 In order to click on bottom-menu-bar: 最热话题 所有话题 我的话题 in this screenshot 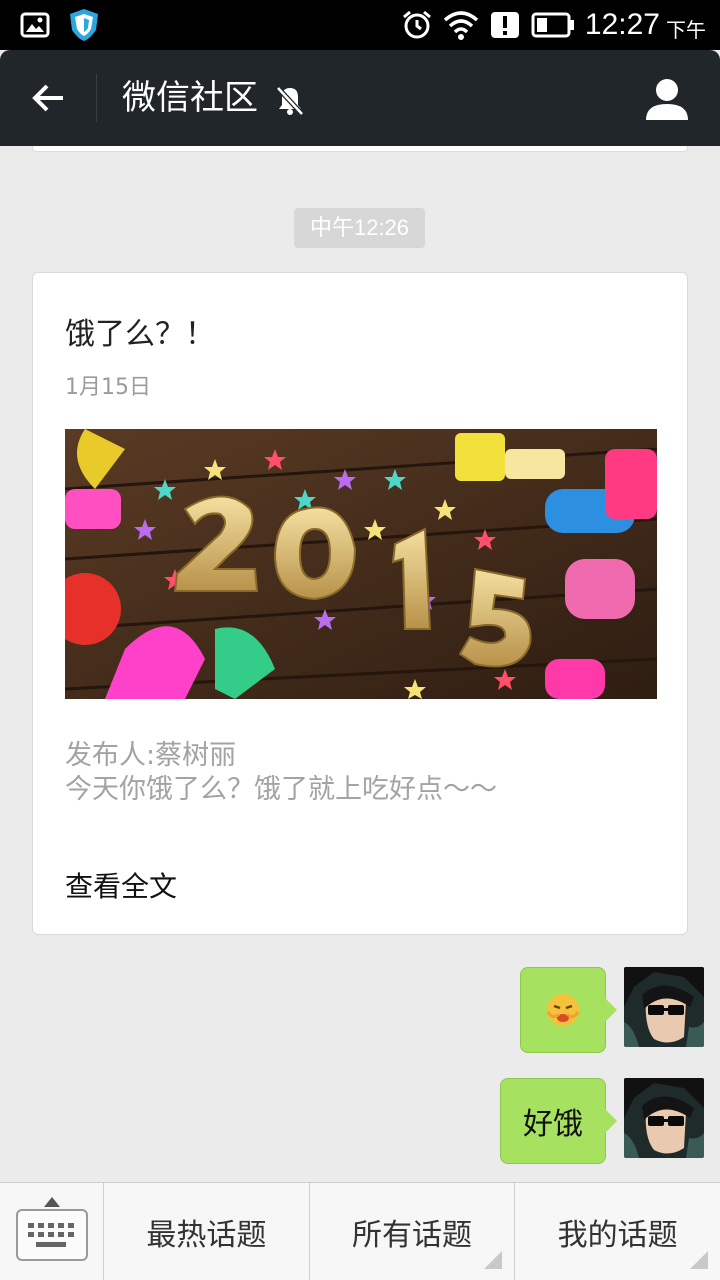, I will do `click(360, 1231)`.